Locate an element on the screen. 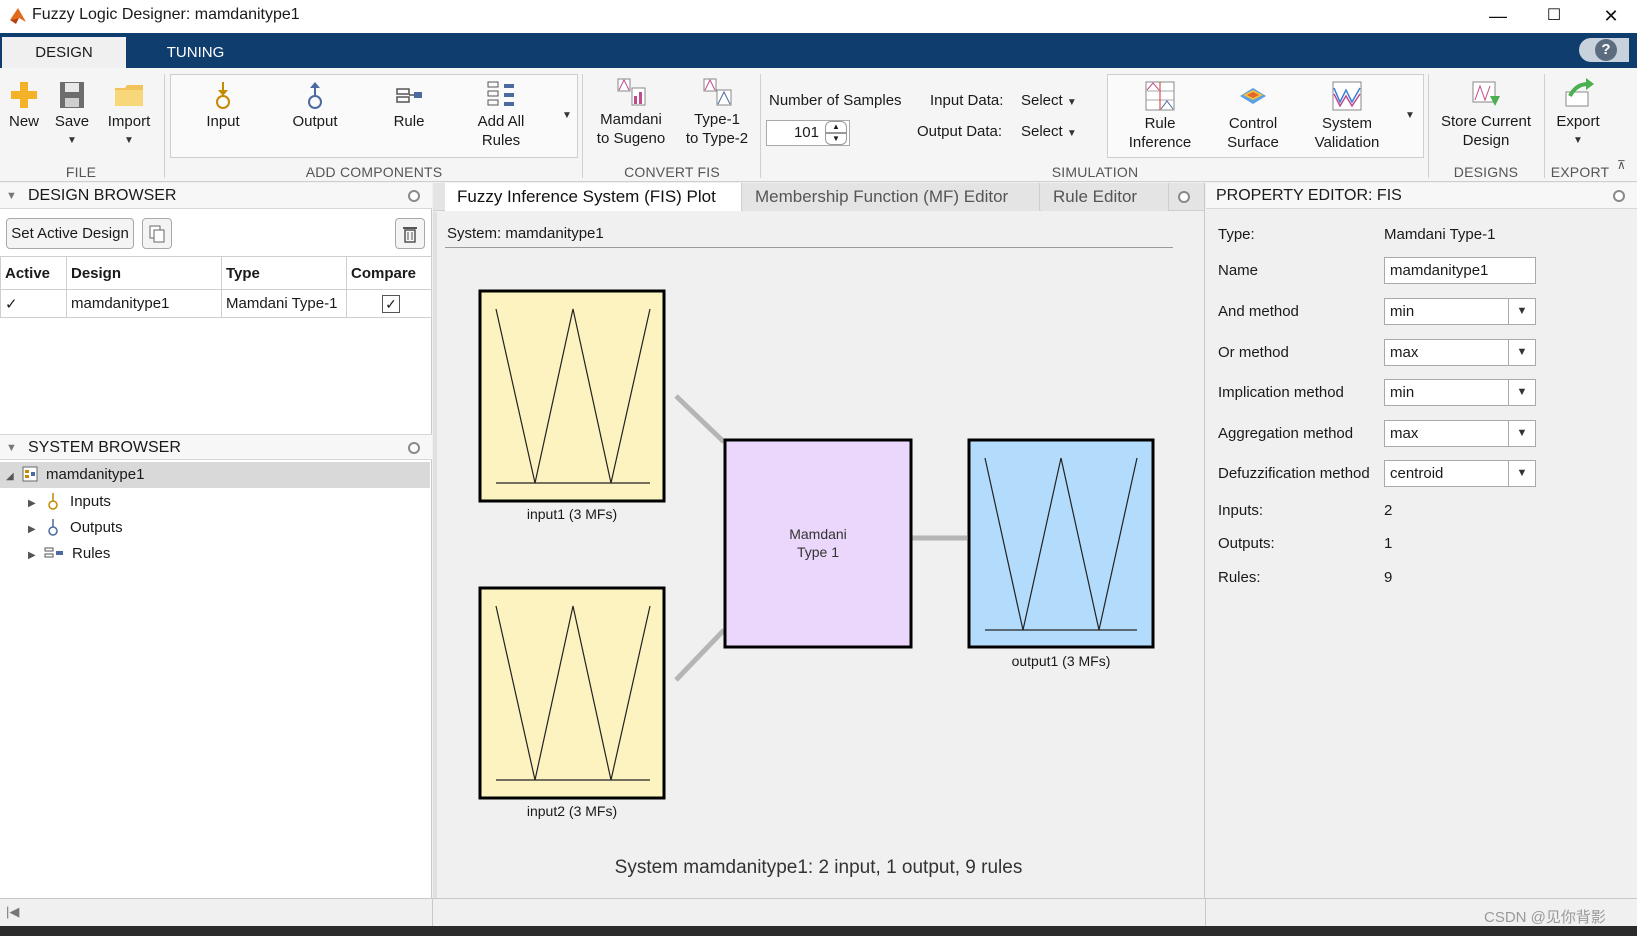  input2-connector is located at coordinates (700, 655).